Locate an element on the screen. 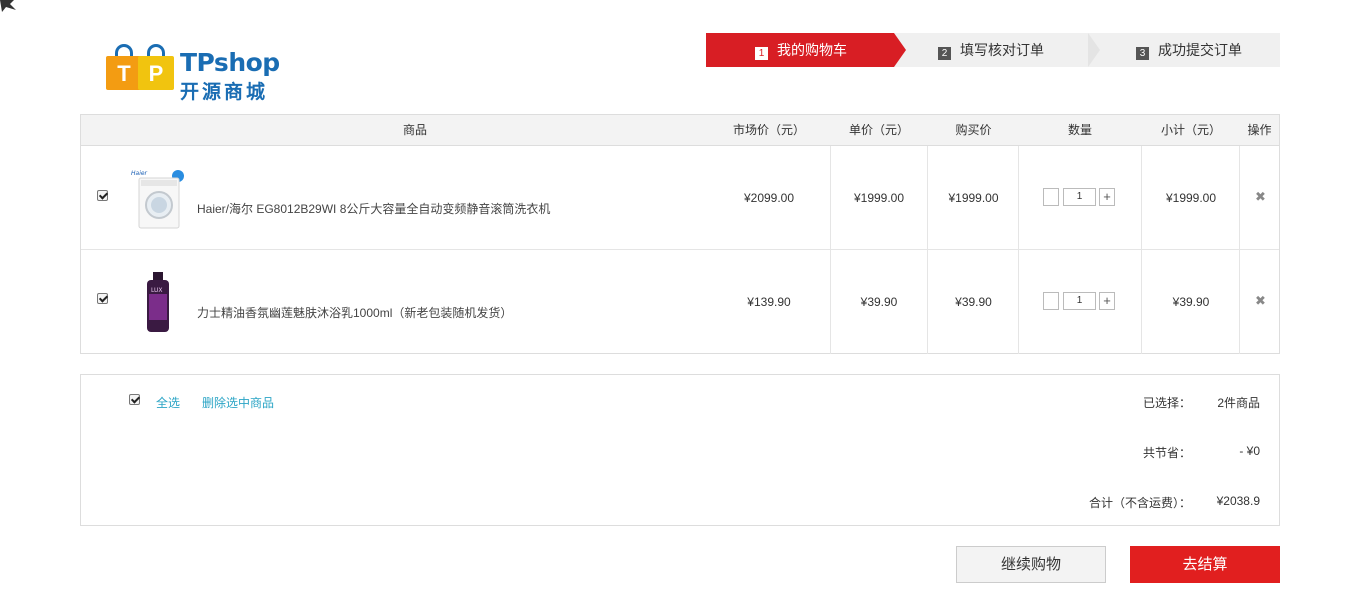  brand-name: TPshop is located at coordinates (230, 62).